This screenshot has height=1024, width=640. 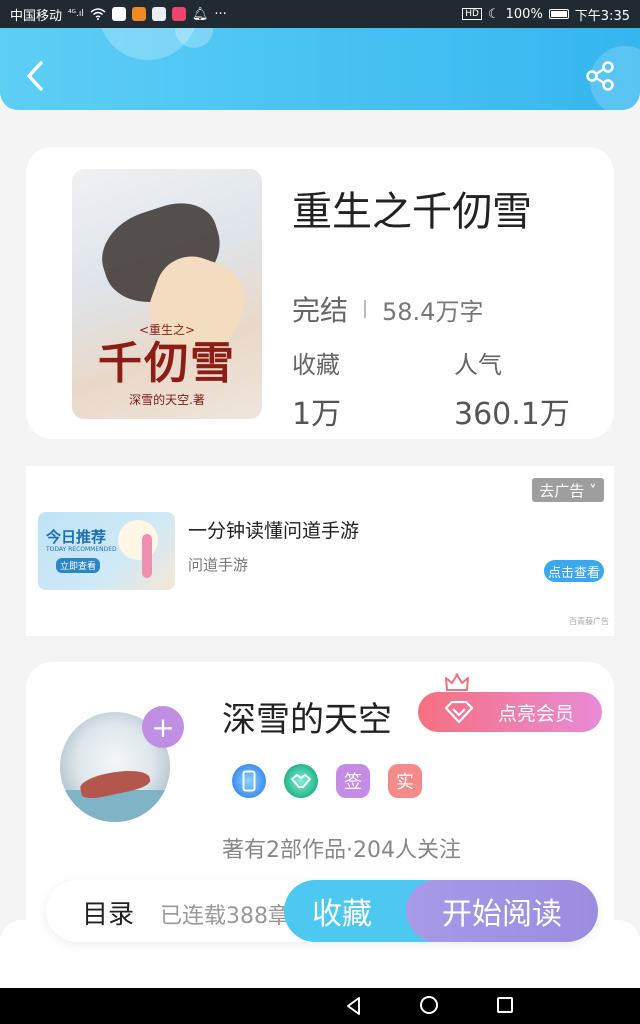 I want to click on completion-status: 完结, so click(x=320, y=310).